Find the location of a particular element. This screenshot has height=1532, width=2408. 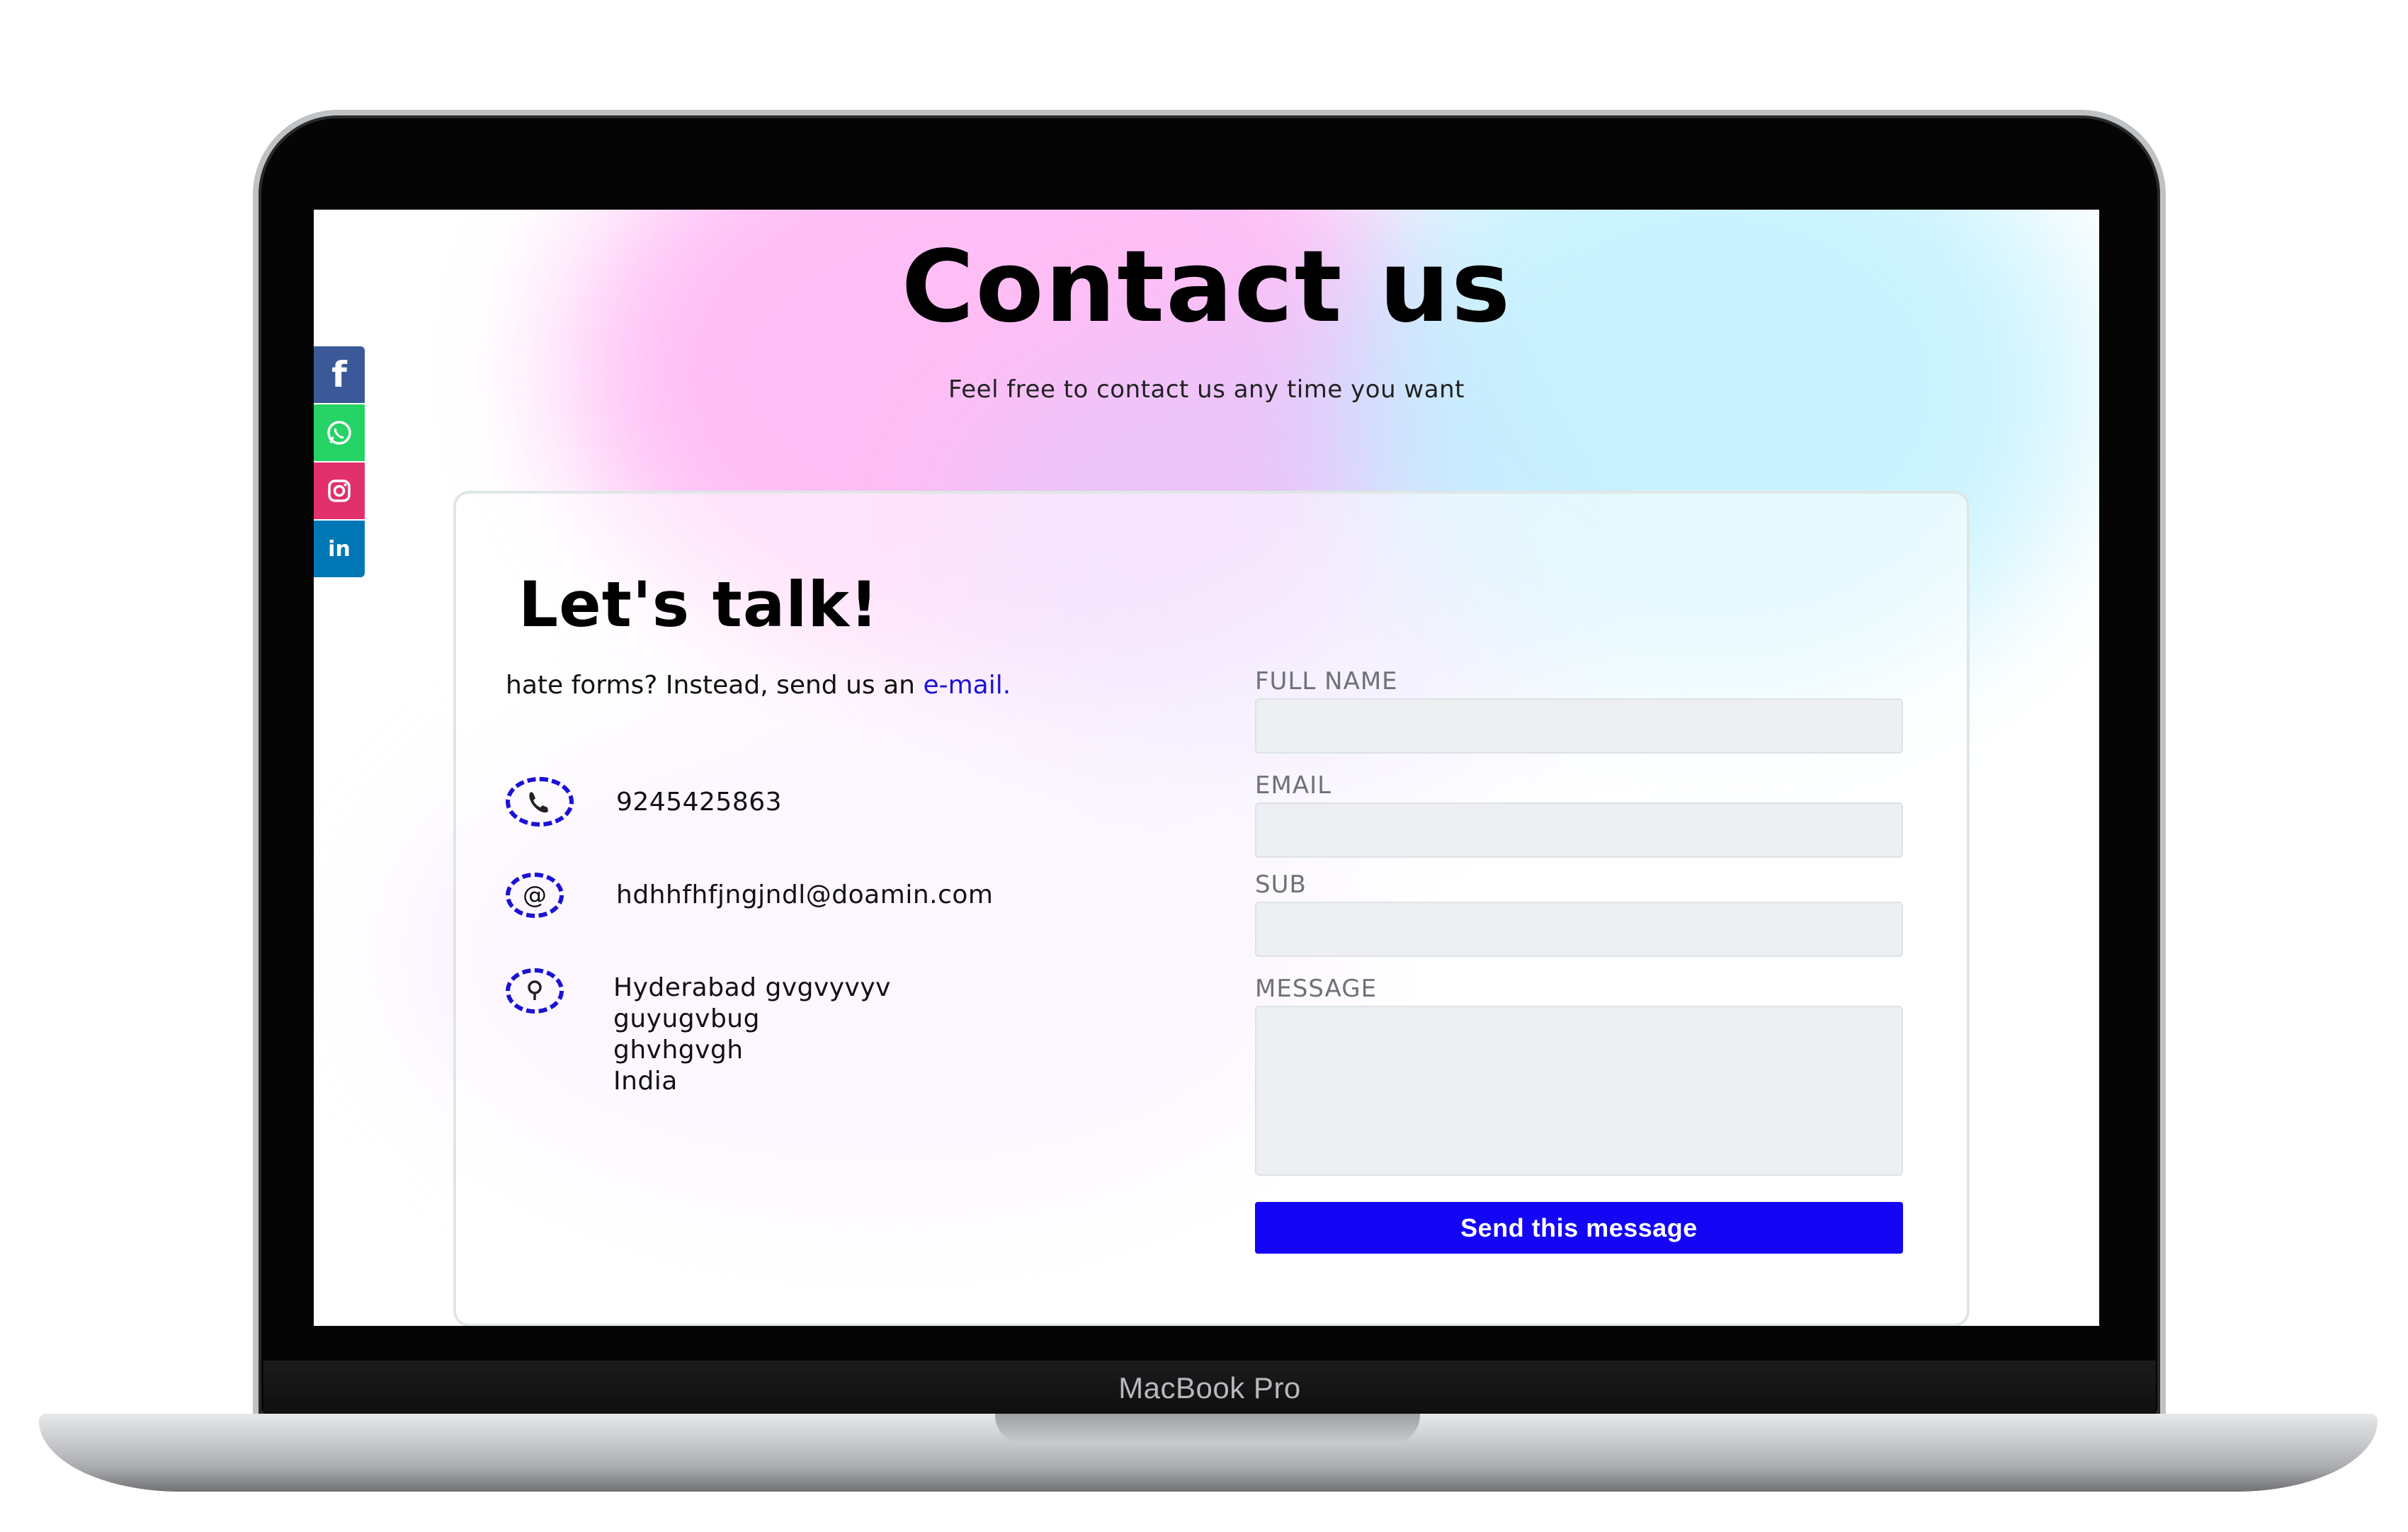

card-heading: Let's talk! is located at coordinates (699, 604).